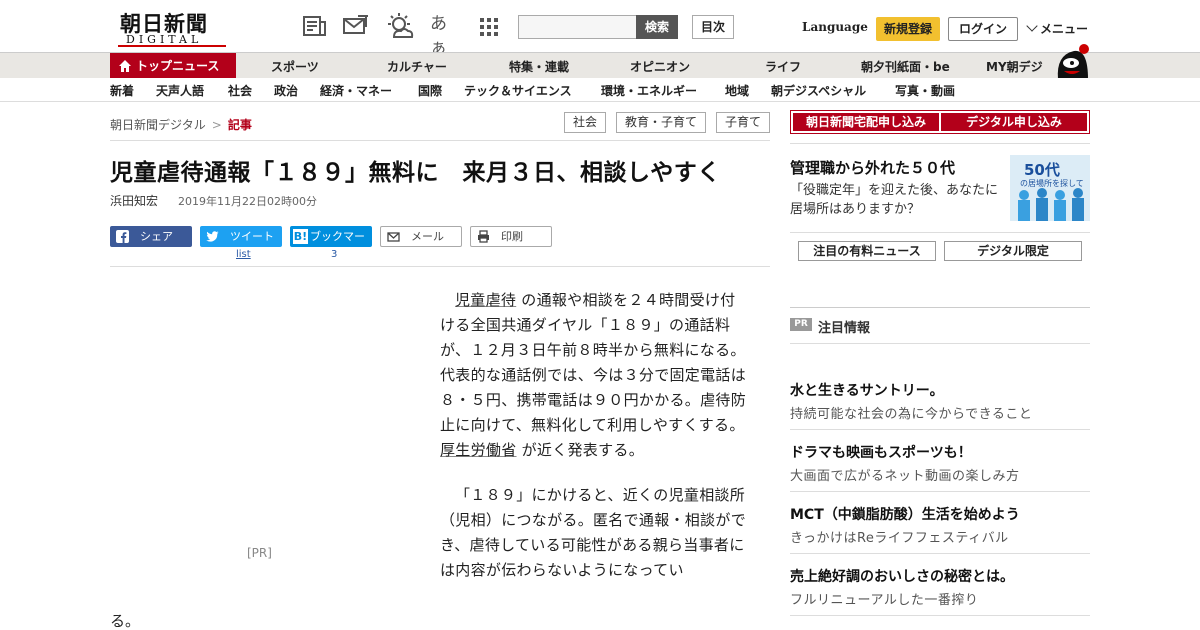  What do you see at coordinates (578, 27) in the screenshot?
I see `search-input` at bounding box center [578, 27].